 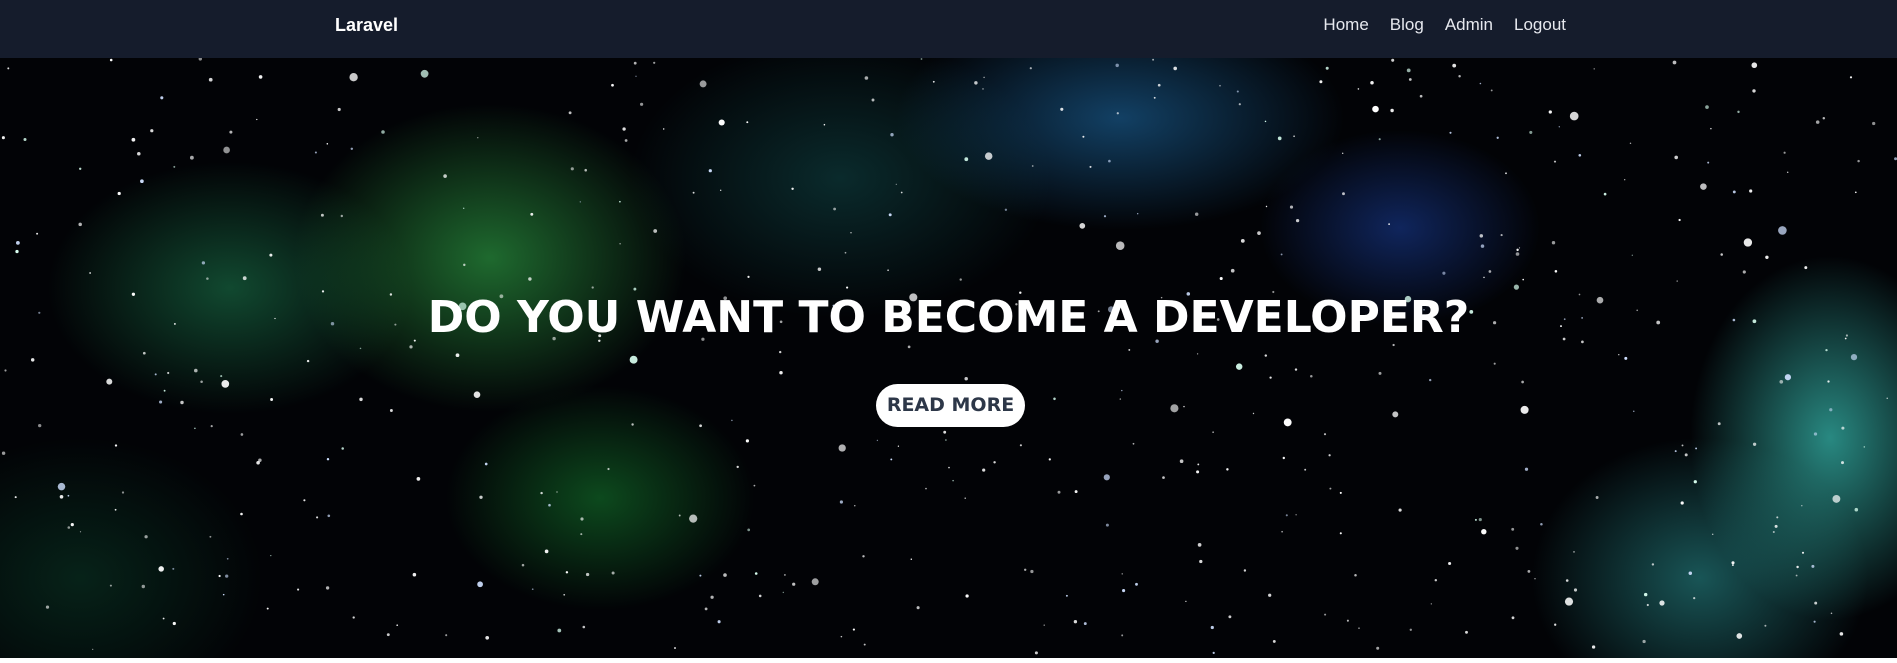 I want to click on read-more-button: READ MORE, so click(x=950, y=405).